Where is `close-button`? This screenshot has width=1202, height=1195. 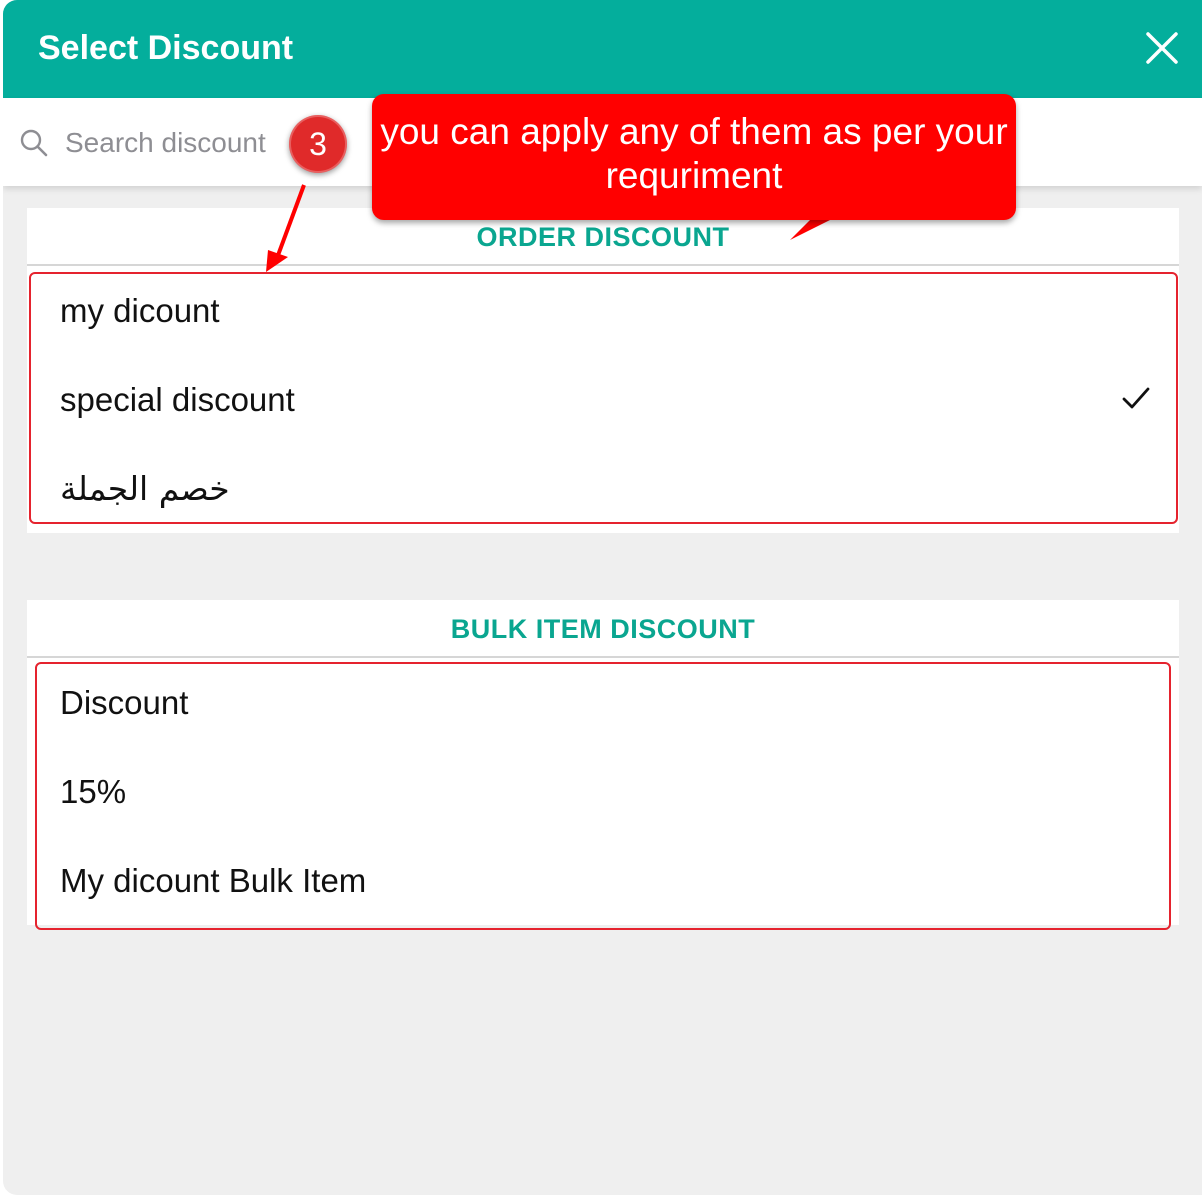
close-button is located at coordinates (1162, 48).